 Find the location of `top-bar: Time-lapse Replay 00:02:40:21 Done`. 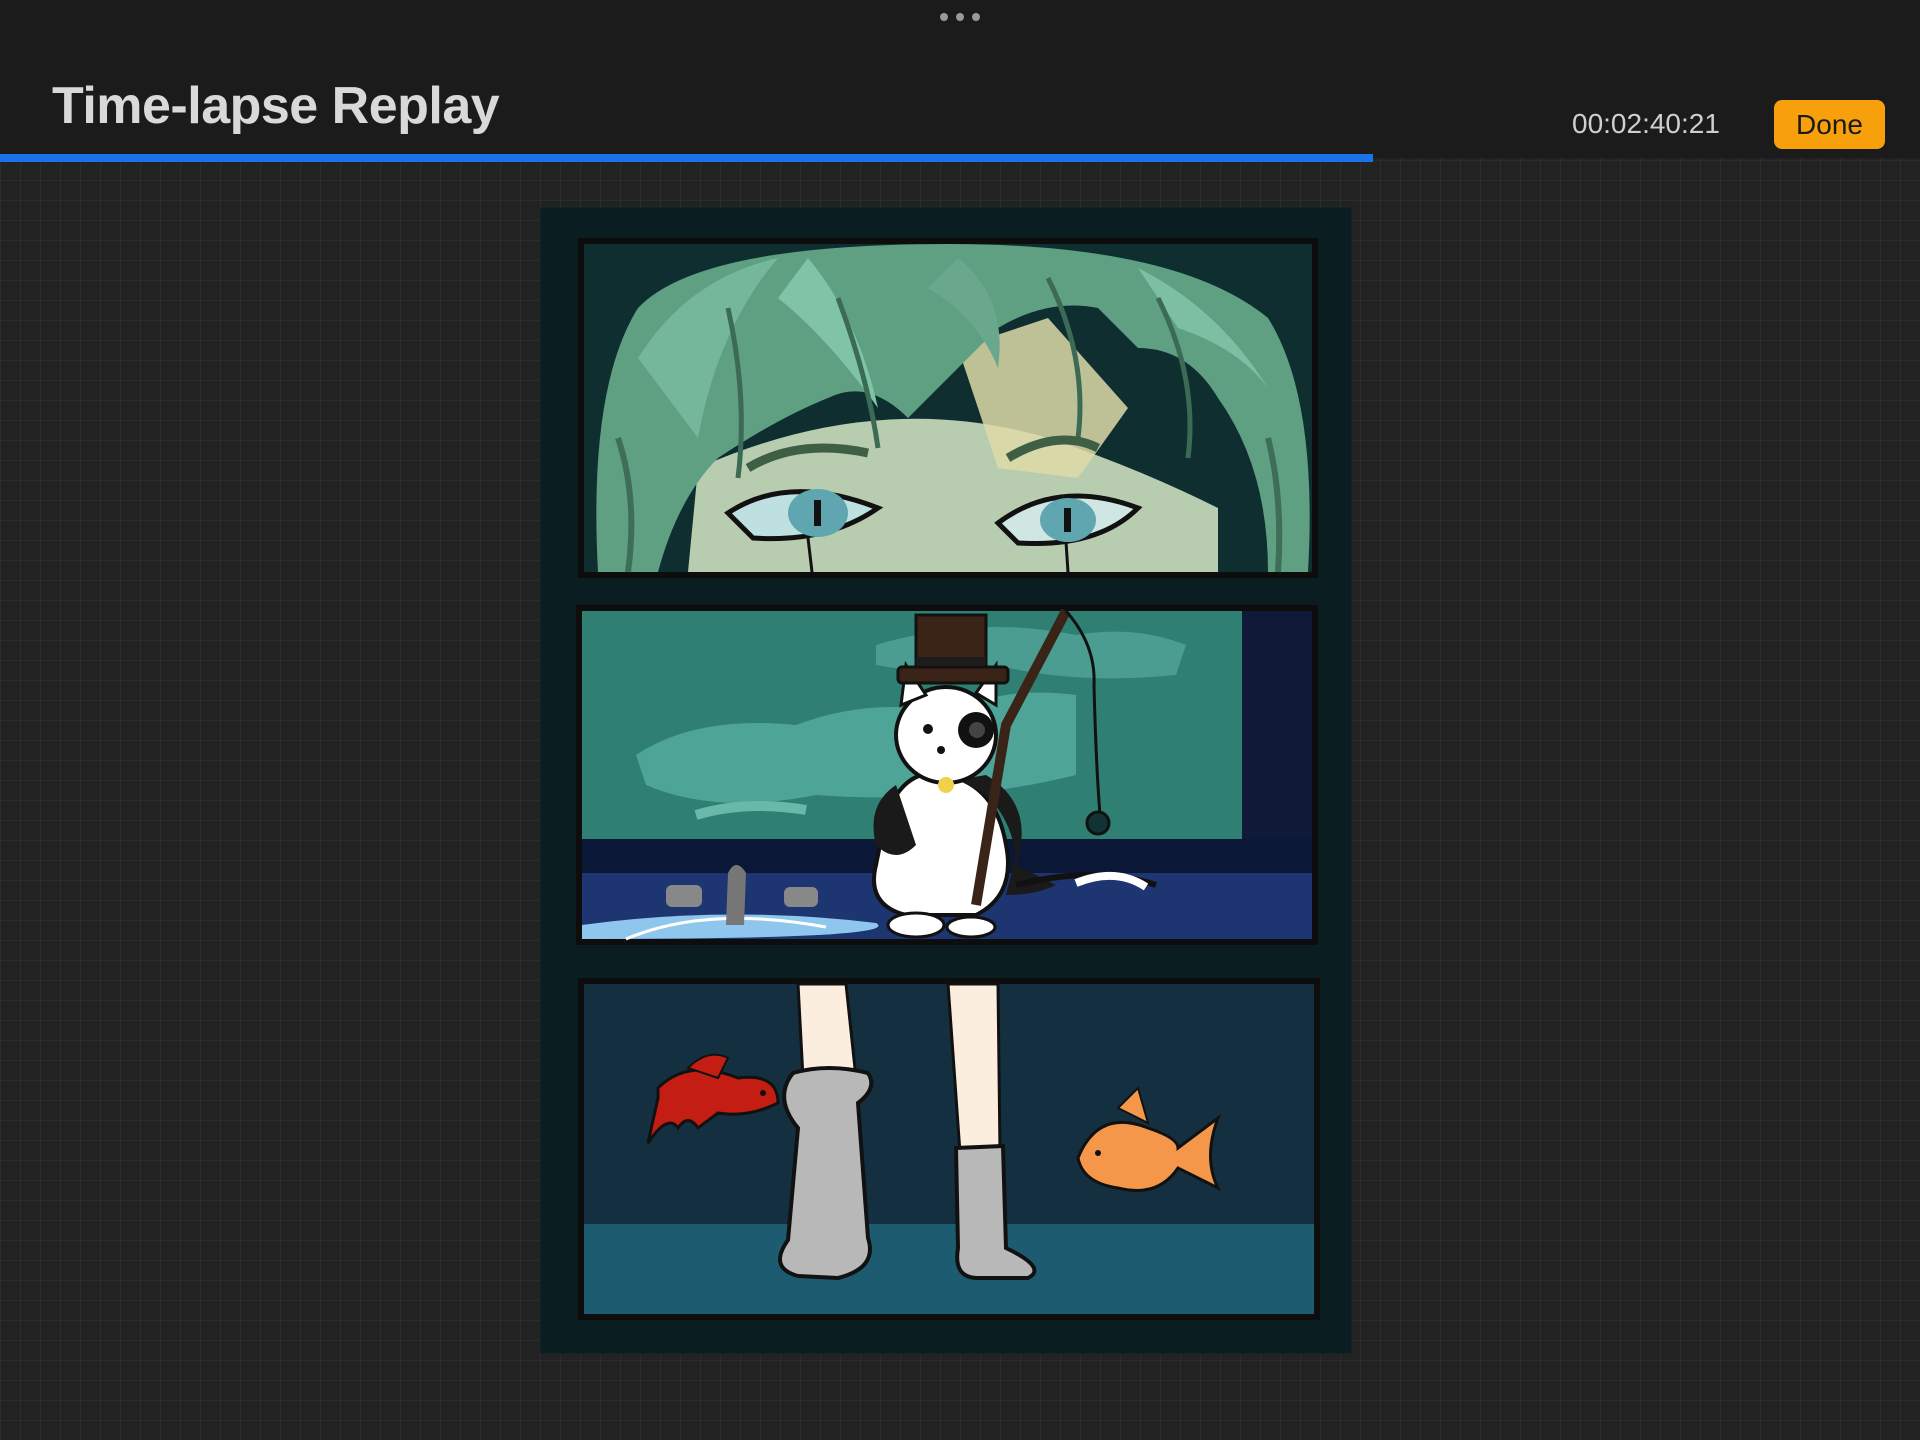

top-bar: Time-lapse Replay 00:02:40:21 Done is located at coordinates (960, 79).